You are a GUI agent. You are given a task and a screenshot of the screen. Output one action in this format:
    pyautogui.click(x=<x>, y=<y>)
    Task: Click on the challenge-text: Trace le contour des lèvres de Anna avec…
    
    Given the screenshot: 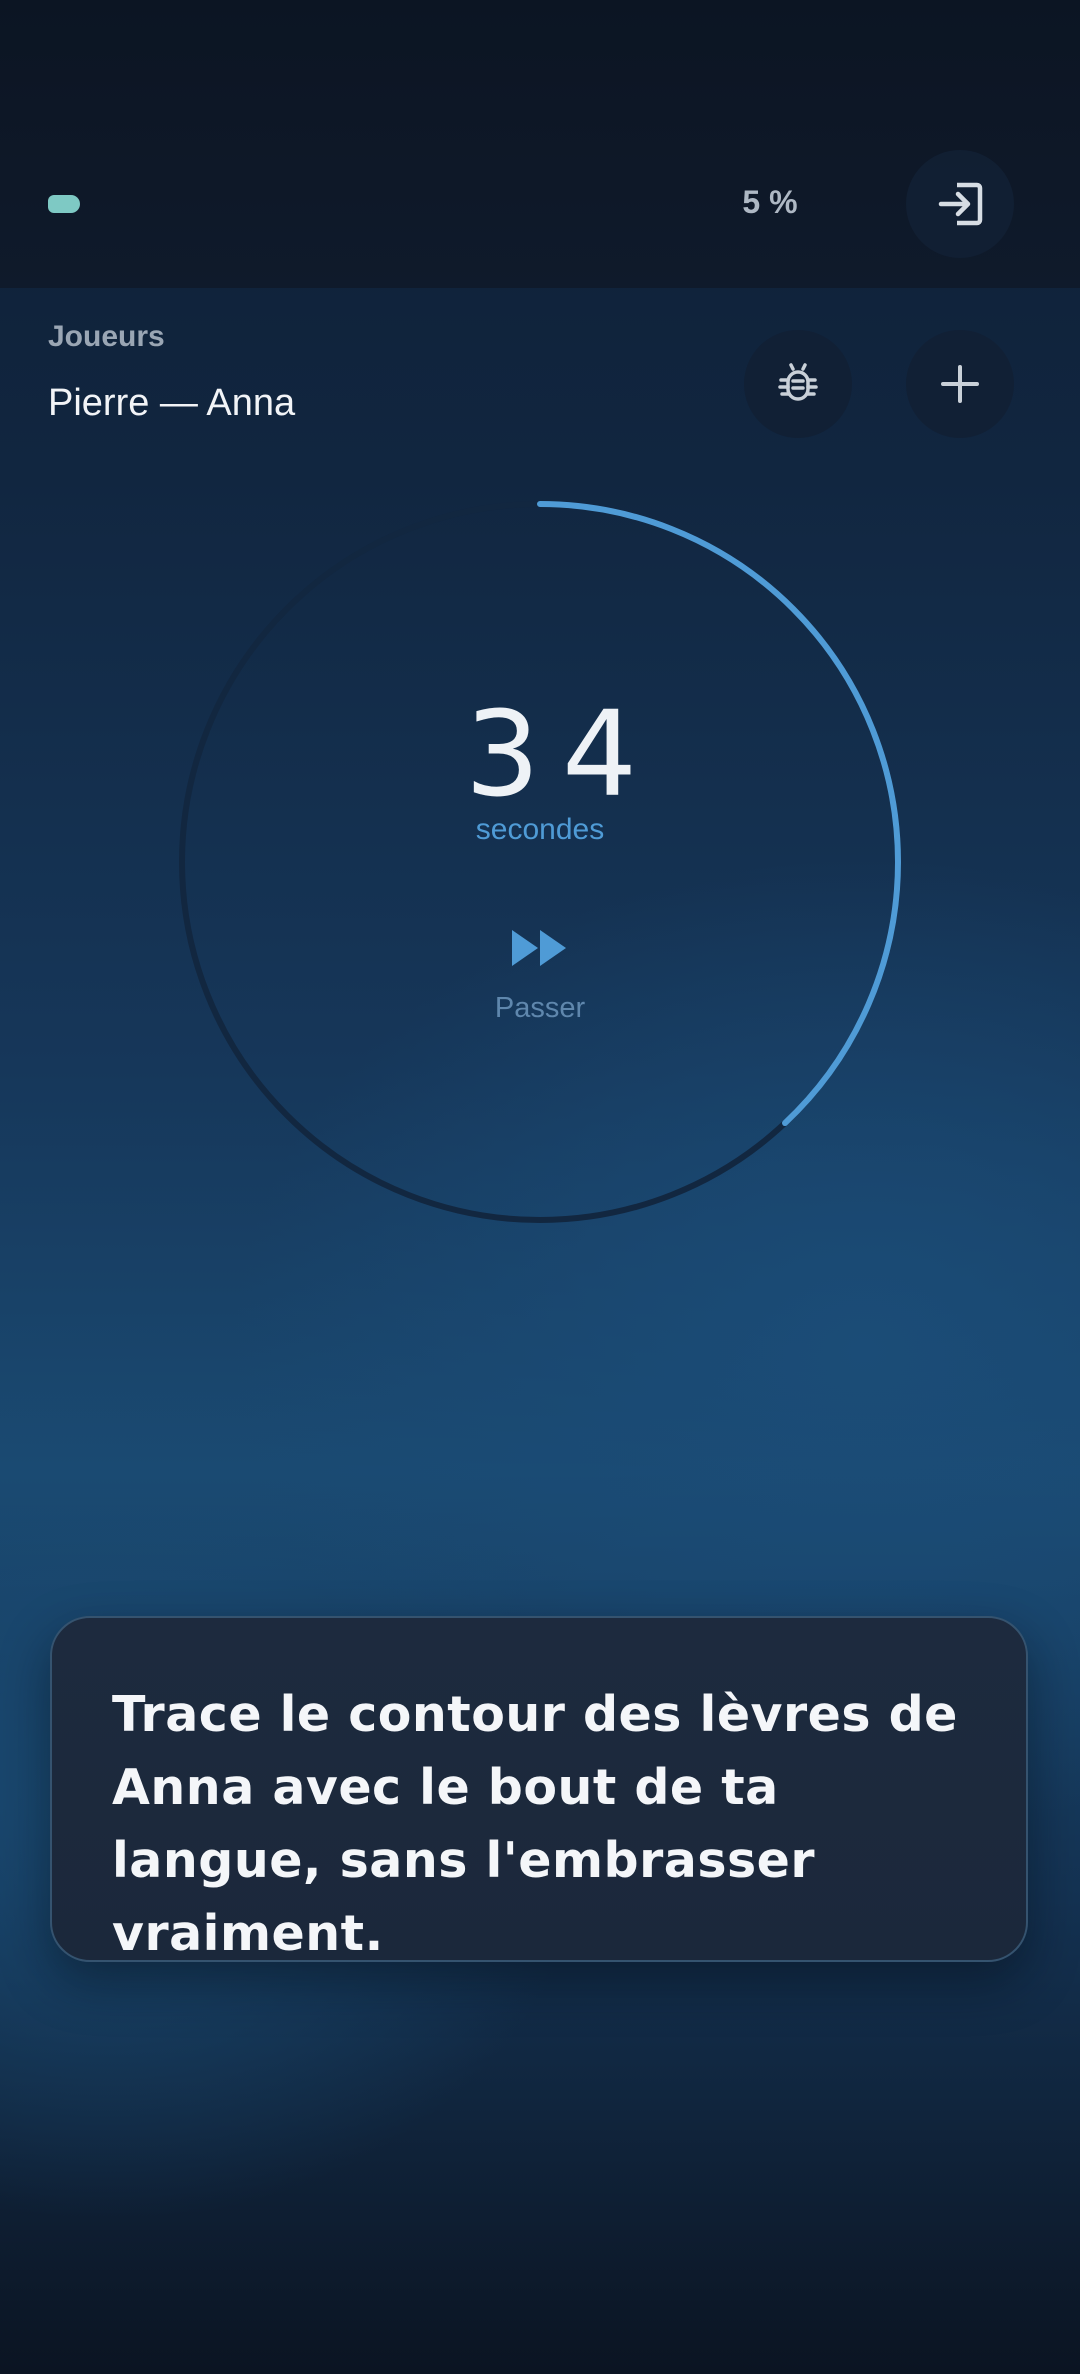 What is the action you would take?
    pyautogui.click(x=535, y=1824)
    